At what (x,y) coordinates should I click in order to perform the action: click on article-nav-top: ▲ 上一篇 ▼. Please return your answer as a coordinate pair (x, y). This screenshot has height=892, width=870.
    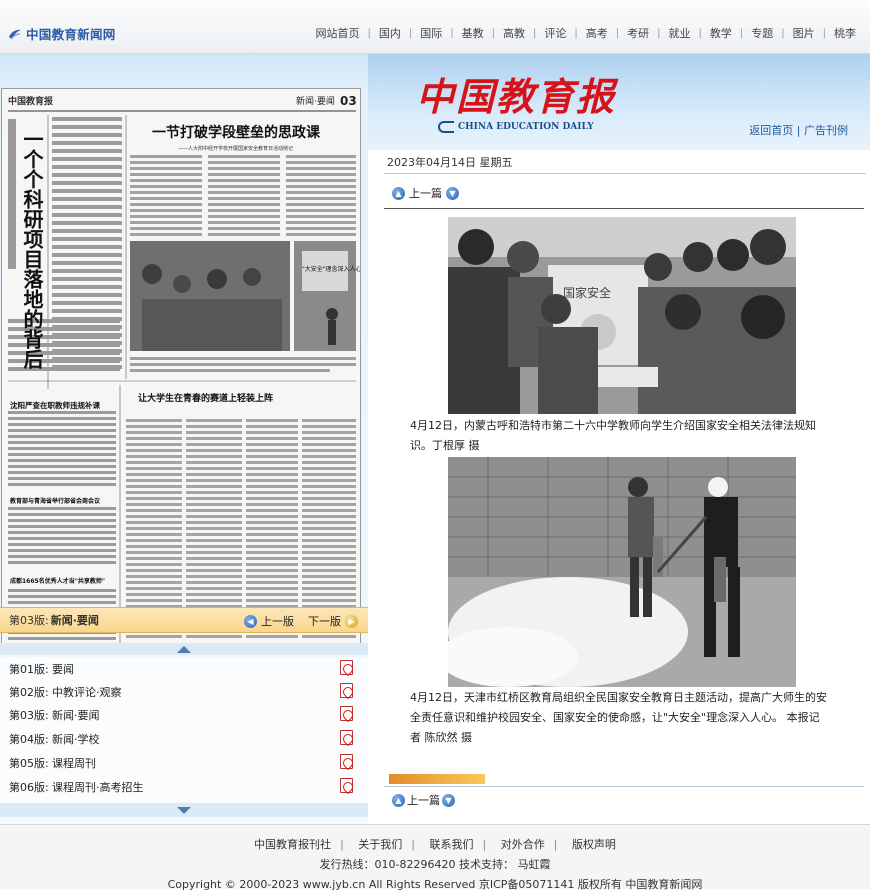
    Looking at the image, I should click on (425, 193).